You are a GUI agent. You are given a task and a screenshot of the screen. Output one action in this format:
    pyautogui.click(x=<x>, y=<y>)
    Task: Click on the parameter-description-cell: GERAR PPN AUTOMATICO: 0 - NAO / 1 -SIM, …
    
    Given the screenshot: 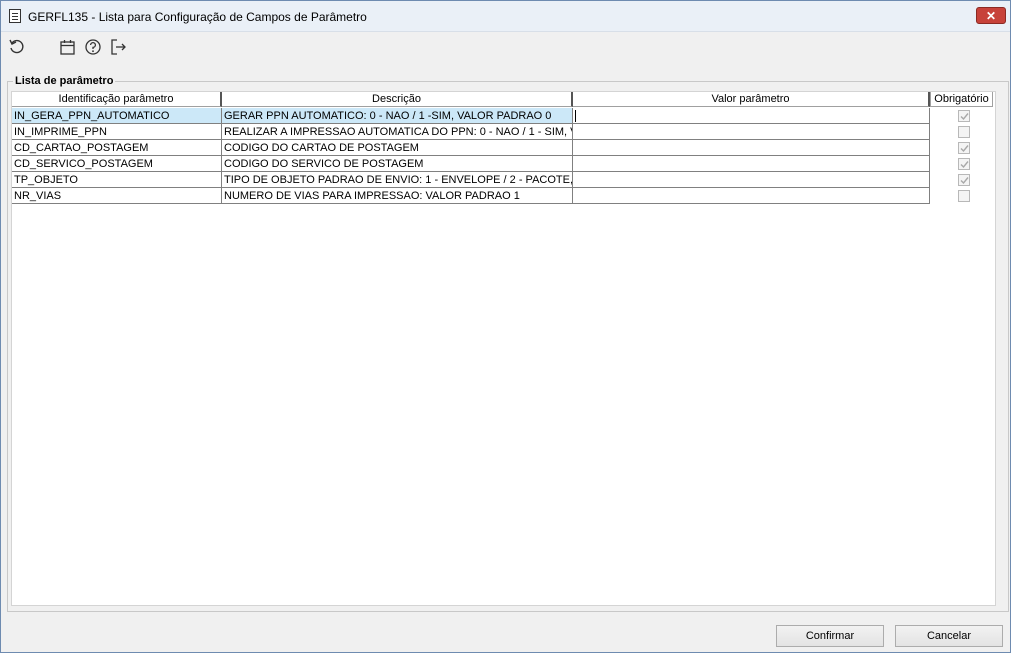 What is the action you would take?
    pyautogui.click(x=397, y=116)
    